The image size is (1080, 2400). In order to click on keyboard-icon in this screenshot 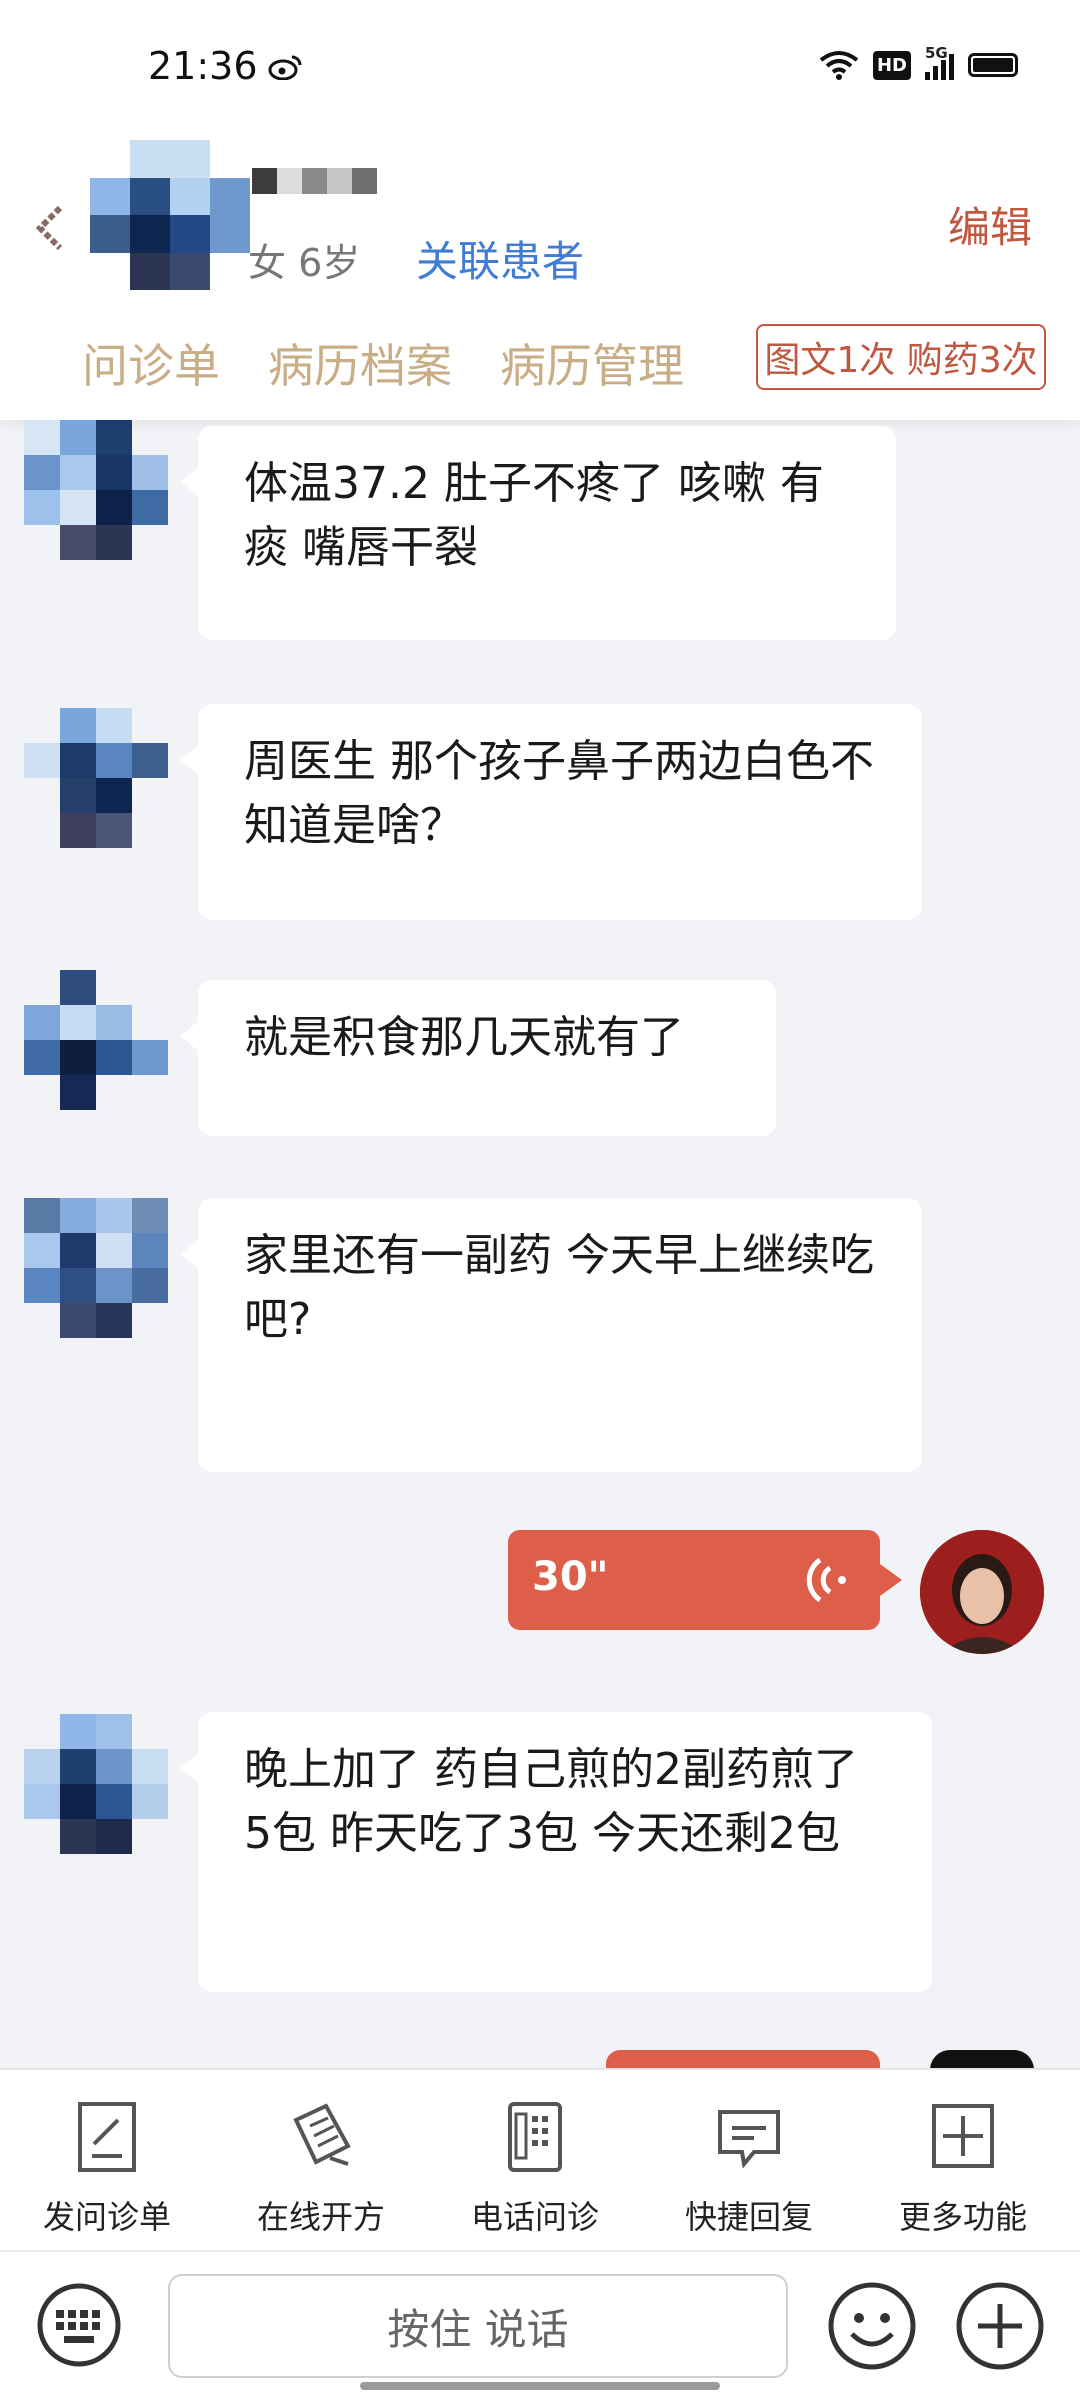, I will do `click(79, 2325)`.